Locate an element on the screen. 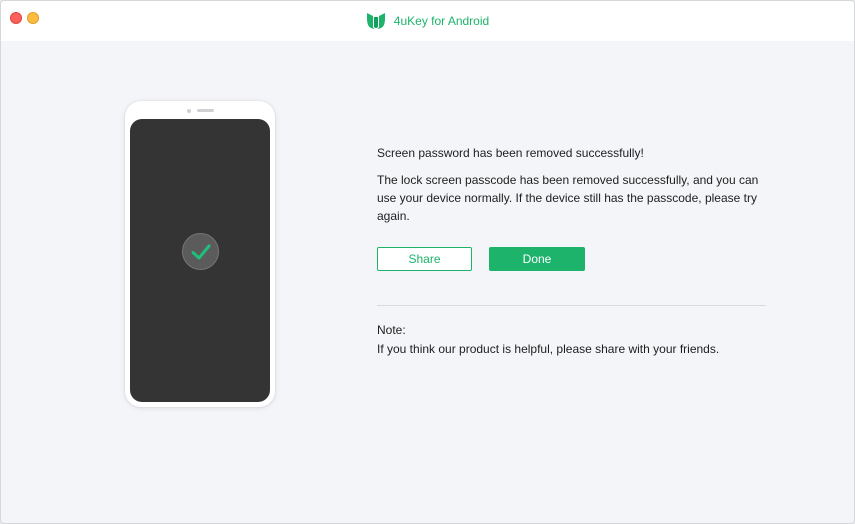  title-bar: 4uKey for Android is located at coordinates (427, 21).